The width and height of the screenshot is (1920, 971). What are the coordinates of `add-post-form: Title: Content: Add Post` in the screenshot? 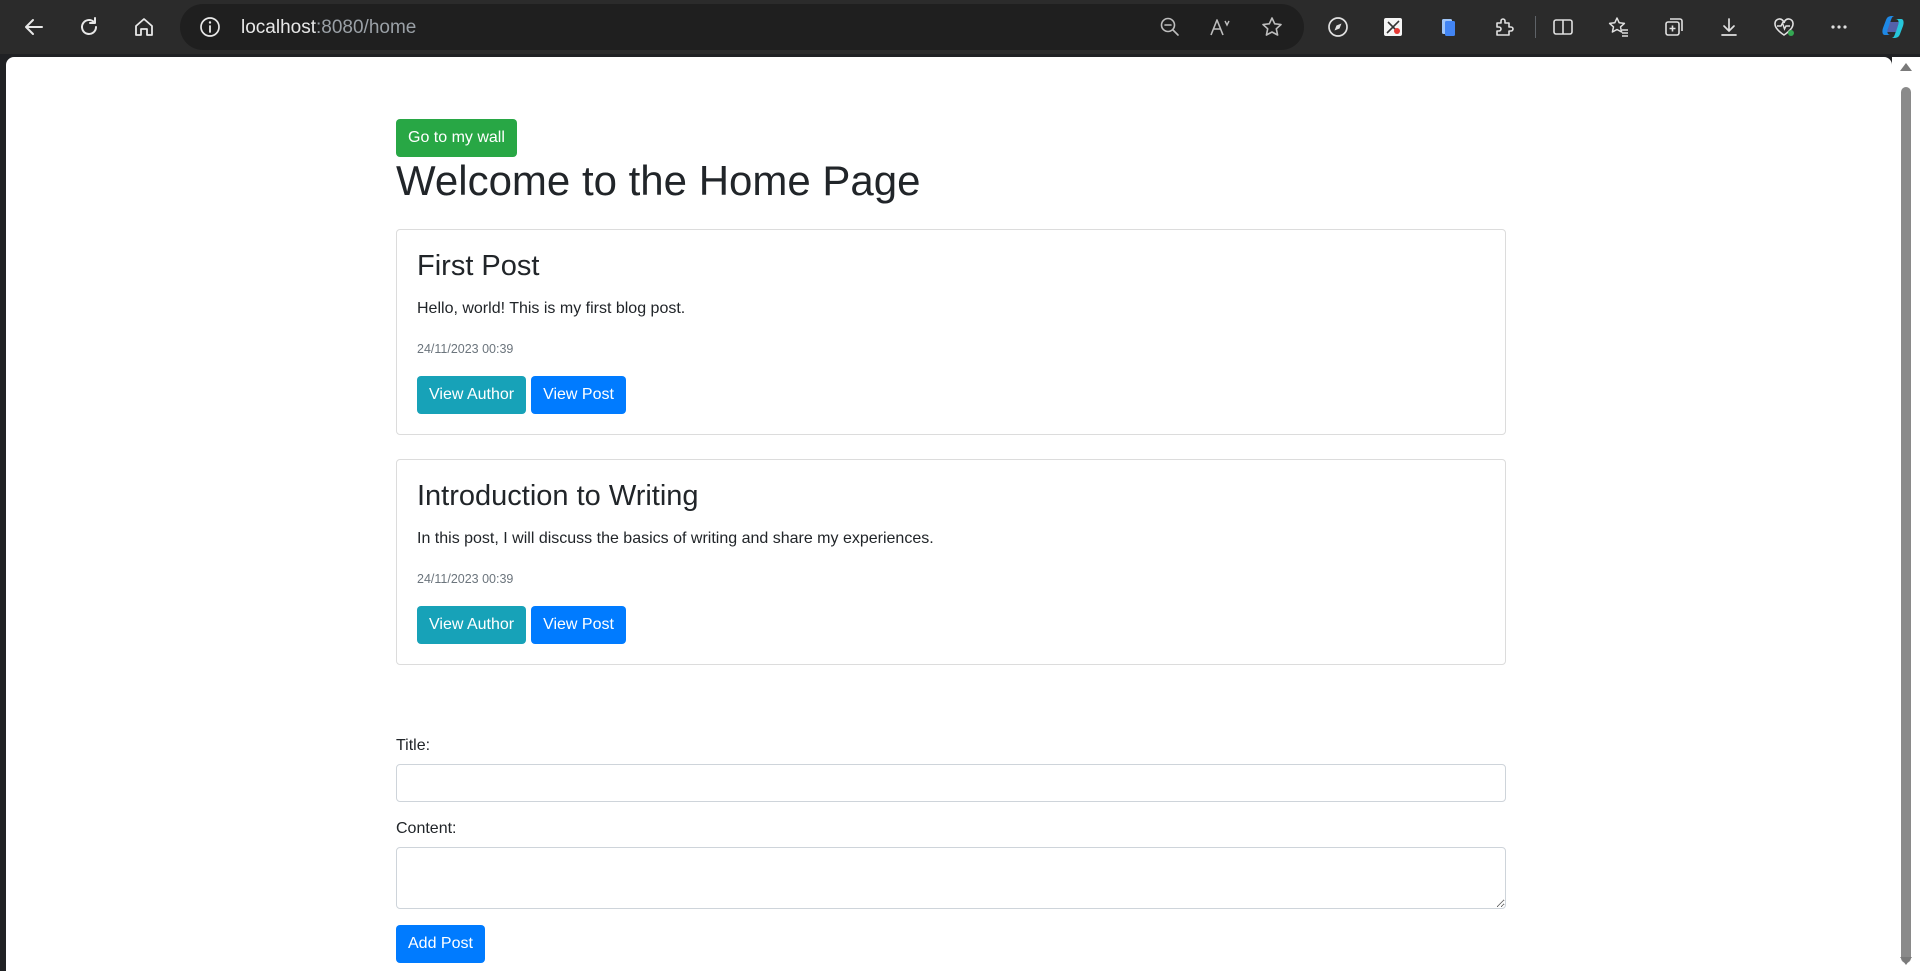 It's located at (951, 849).